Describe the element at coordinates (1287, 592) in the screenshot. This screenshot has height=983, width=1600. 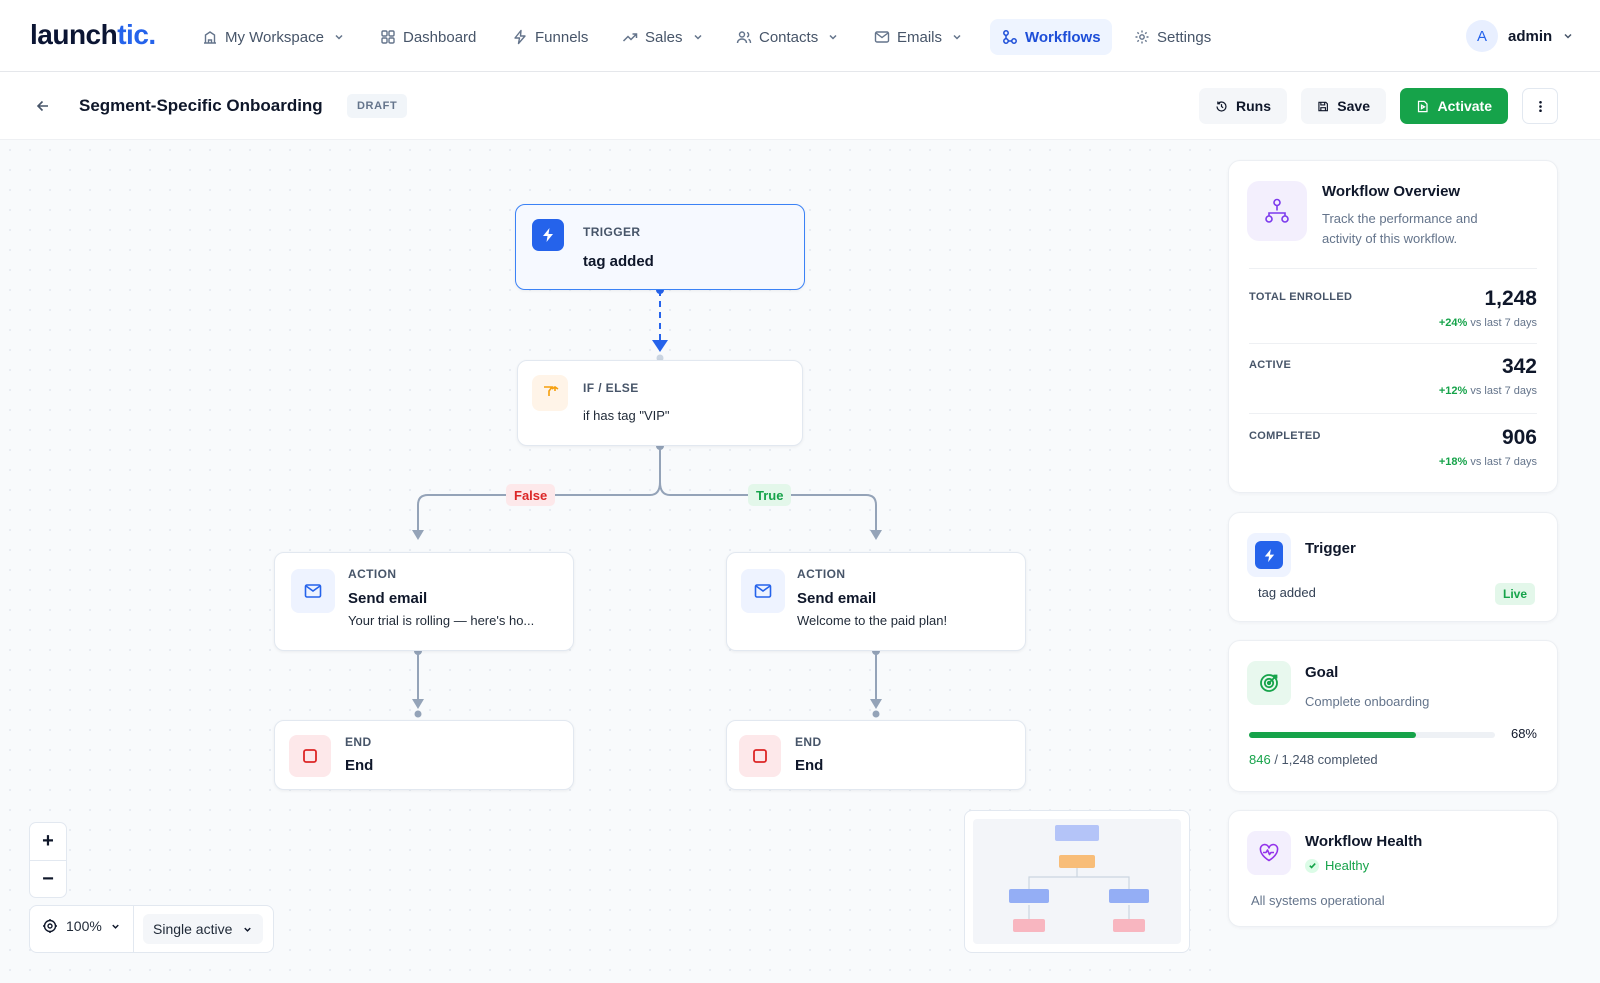
I see `trigger-card-value: tag added` at that location.